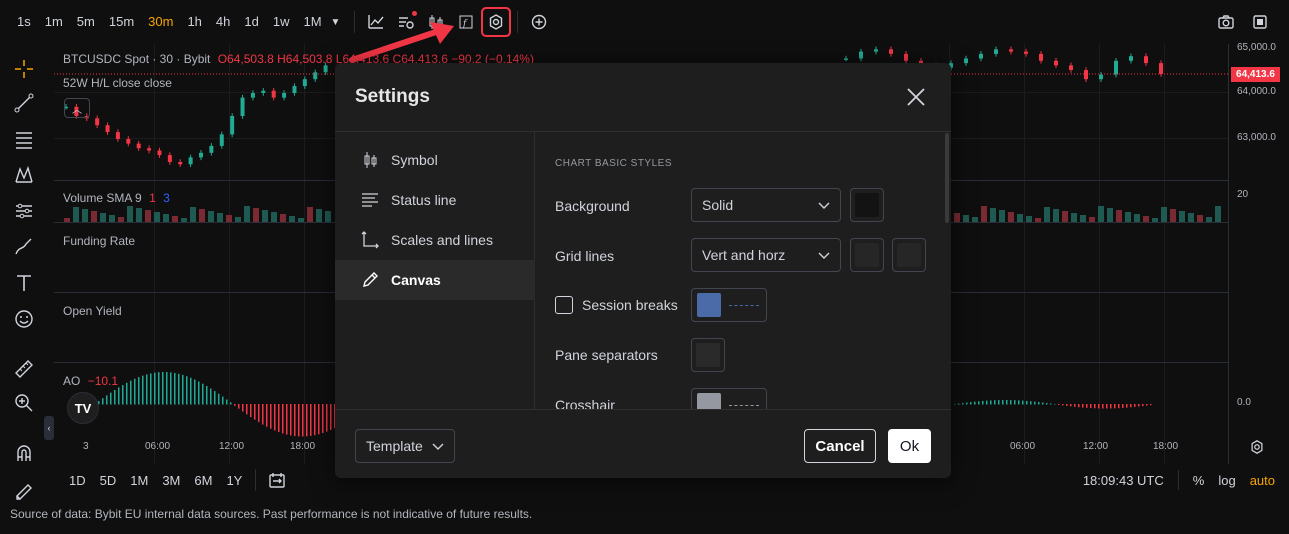 This screenshot has height=534, width=1289. What do you see at coordinates (251, 22) in the screenshot?
I see `timeframe-1d: 1d` at bounding box center [251, 22].